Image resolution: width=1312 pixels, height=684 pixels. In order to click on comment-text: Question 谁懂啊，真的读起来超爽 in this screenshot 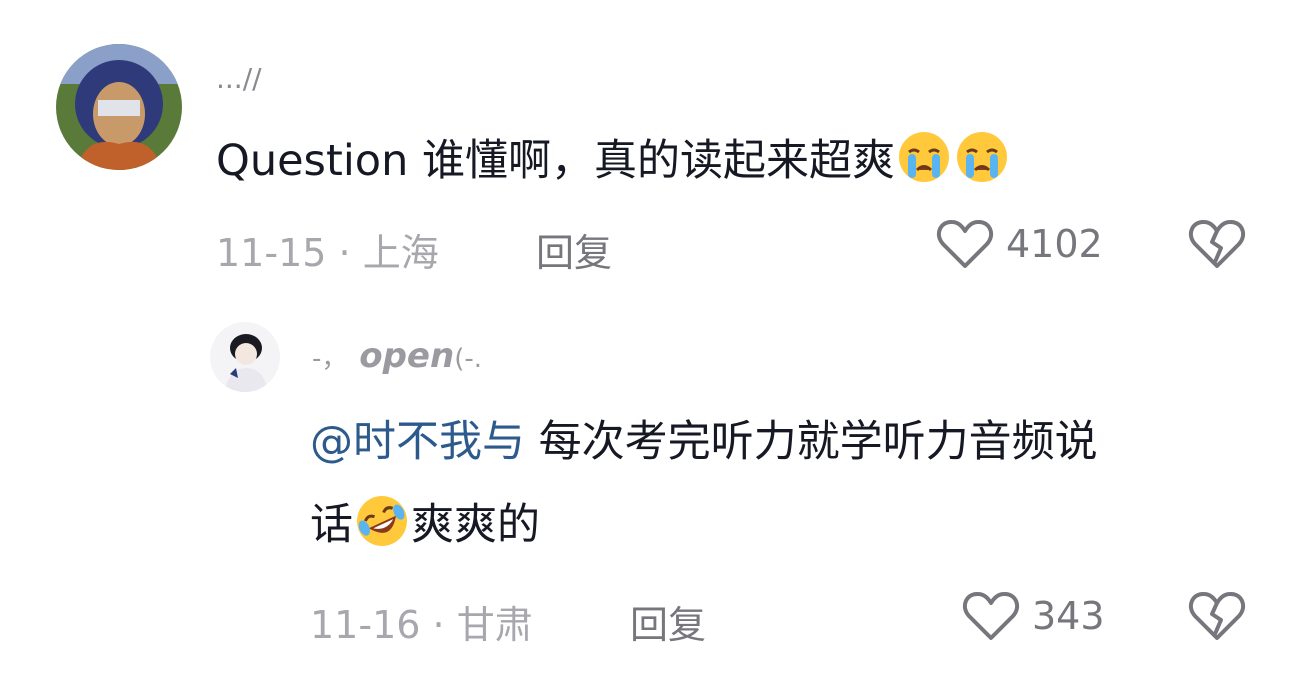, I will do `click(613, 160)`.